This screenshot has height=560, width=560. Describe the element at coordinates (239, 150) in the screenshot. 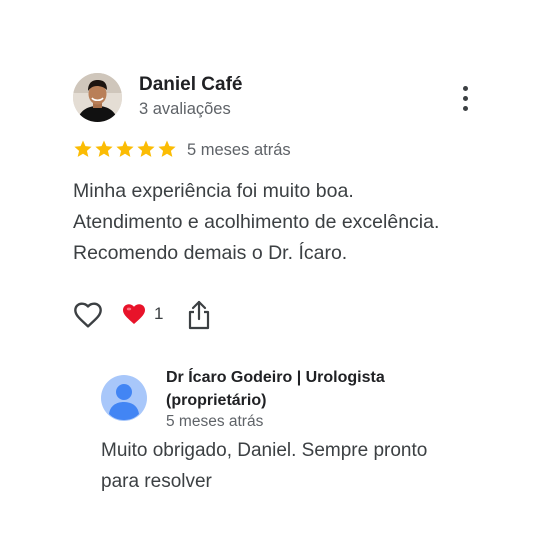

I see `review-date: 5 meses atrás` at that location.